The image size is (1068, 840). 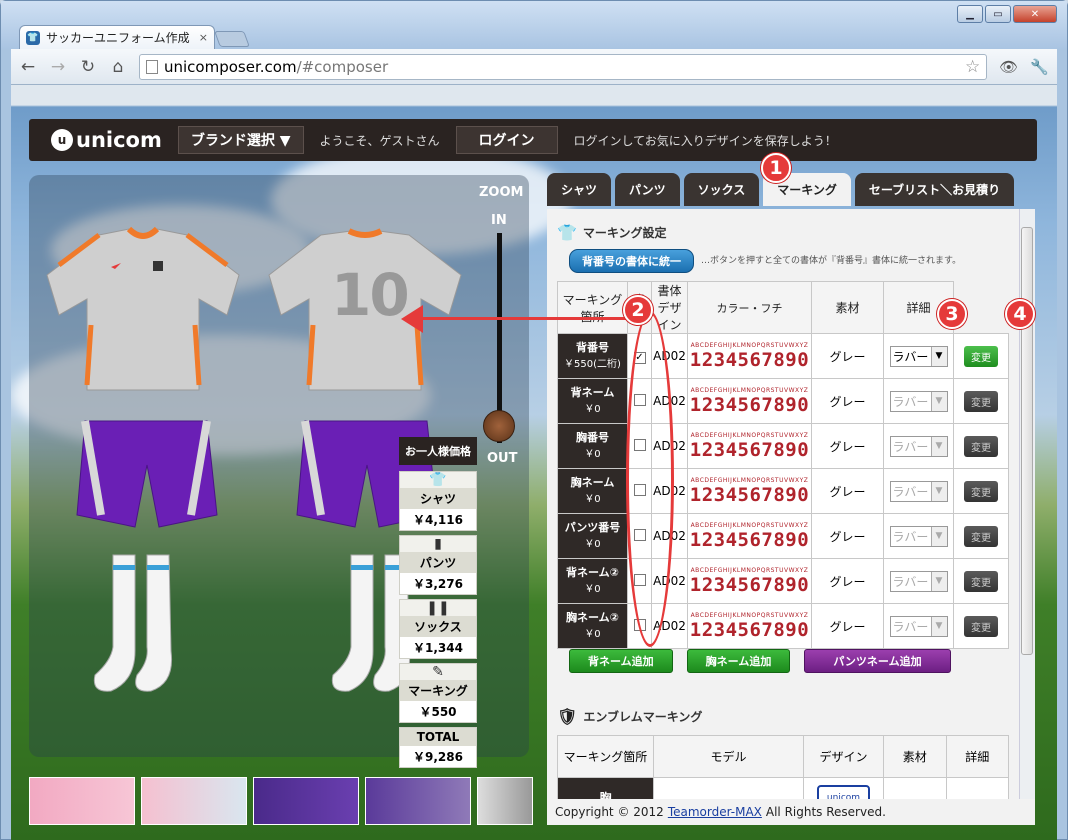 What do you see at coordinates (1039, 67) in the screenshot?
I see `wrench-icon: 🔧` at bounding box center [1039, 67].